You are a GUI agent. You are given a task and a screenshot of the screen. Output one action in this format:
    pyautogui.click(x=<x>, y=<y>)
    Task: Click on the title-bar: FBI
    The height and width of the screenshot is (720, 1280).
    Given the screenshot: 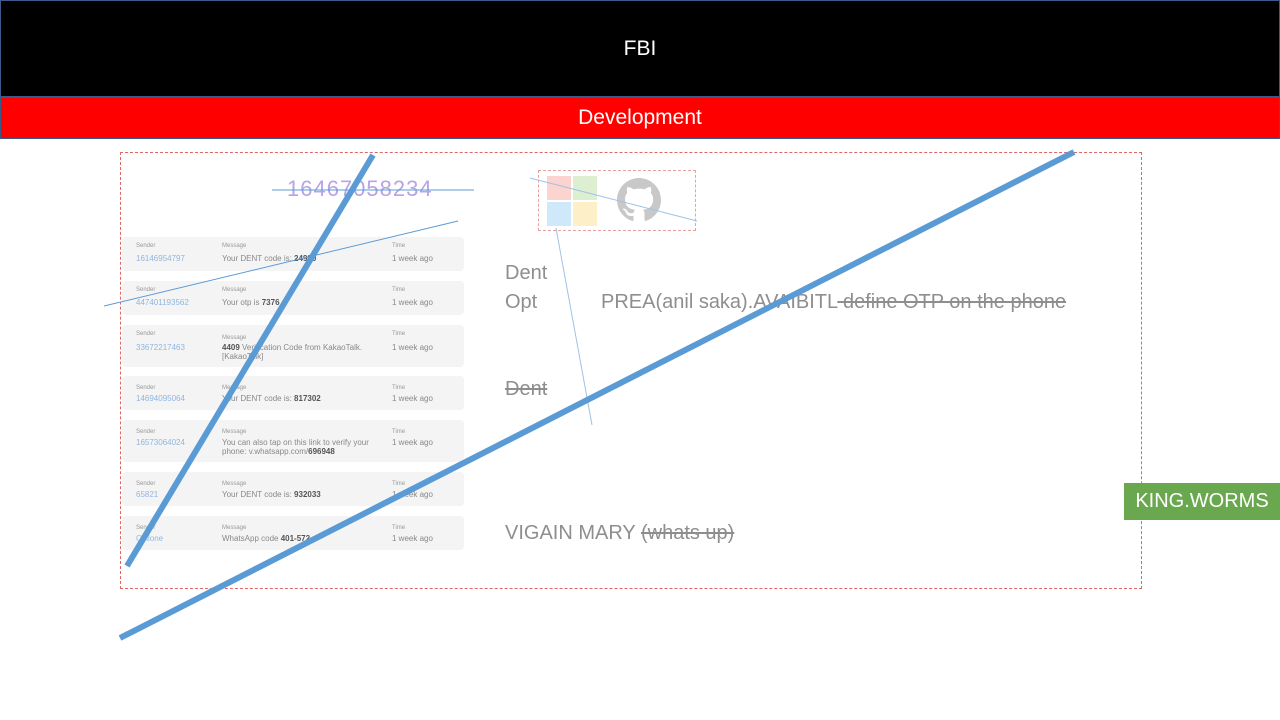 What is the action you would take?
    pyautogui.click(x=640, y=48)
    